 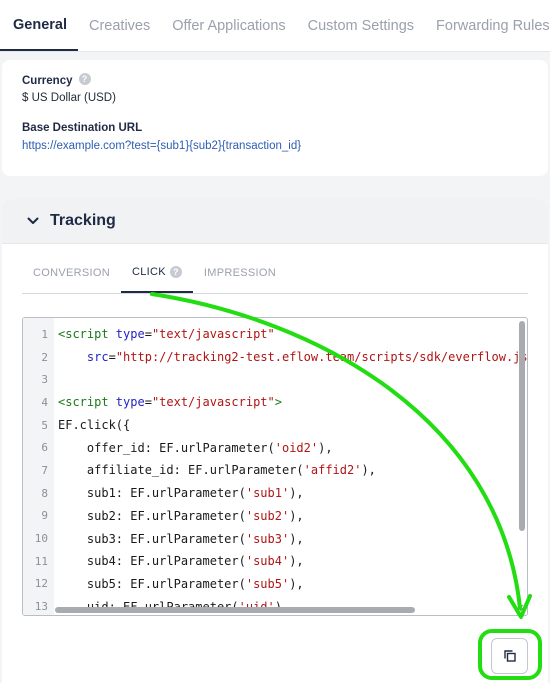 What do you see at coordinates (267, 538) in the screenshot?
I see `code-token: 'sub3'` at bounding box center [267, 538].